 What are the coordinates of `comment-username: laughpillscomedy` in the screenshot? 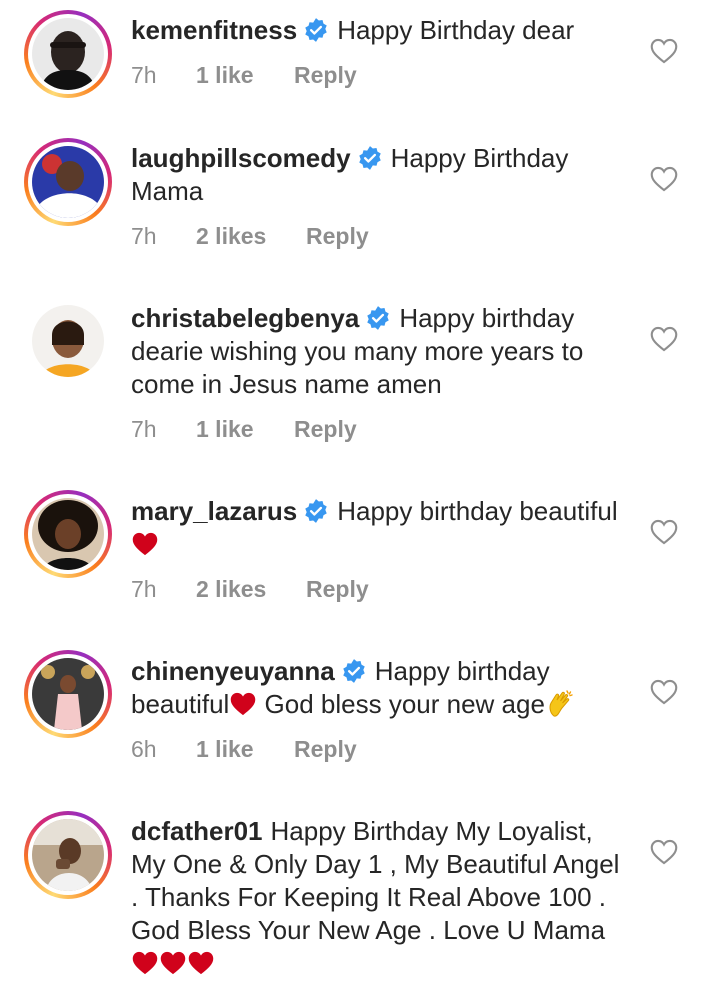 It's located at (241, 158).